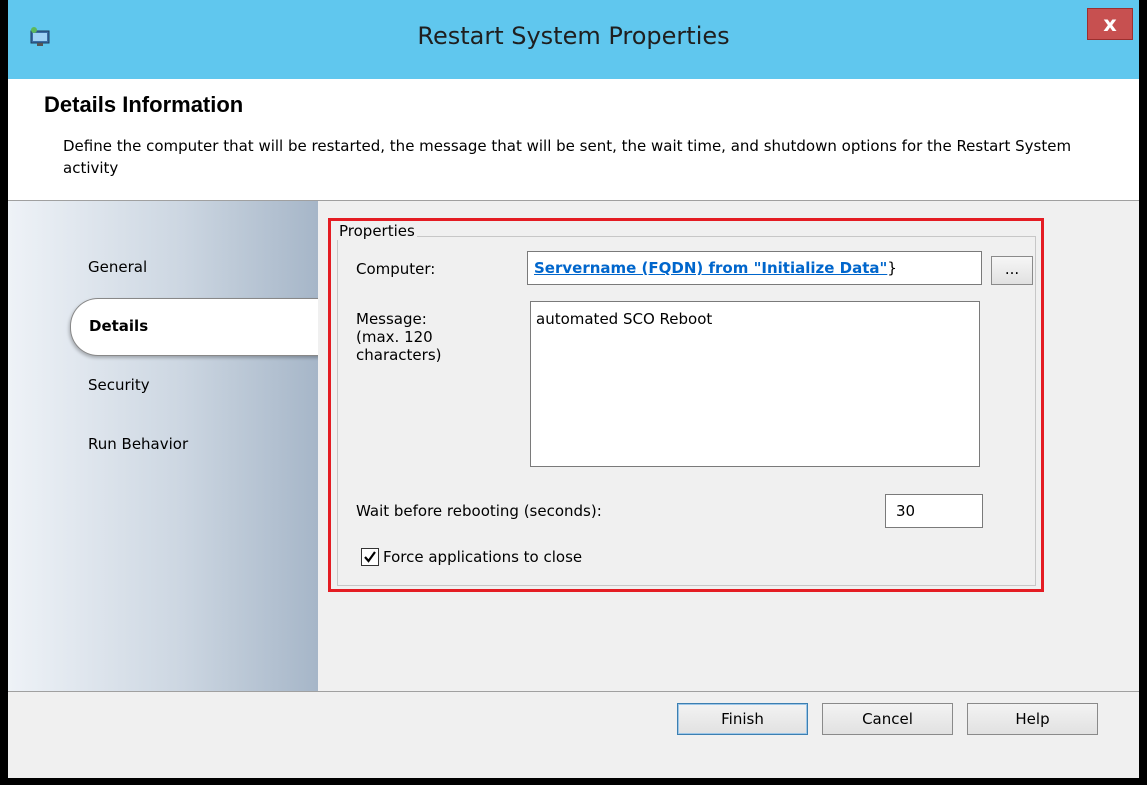  Describe the element at coordinates (138, 444) in the screenshot. I see `nav-item-run-behavior: Run Behavior` at that location.